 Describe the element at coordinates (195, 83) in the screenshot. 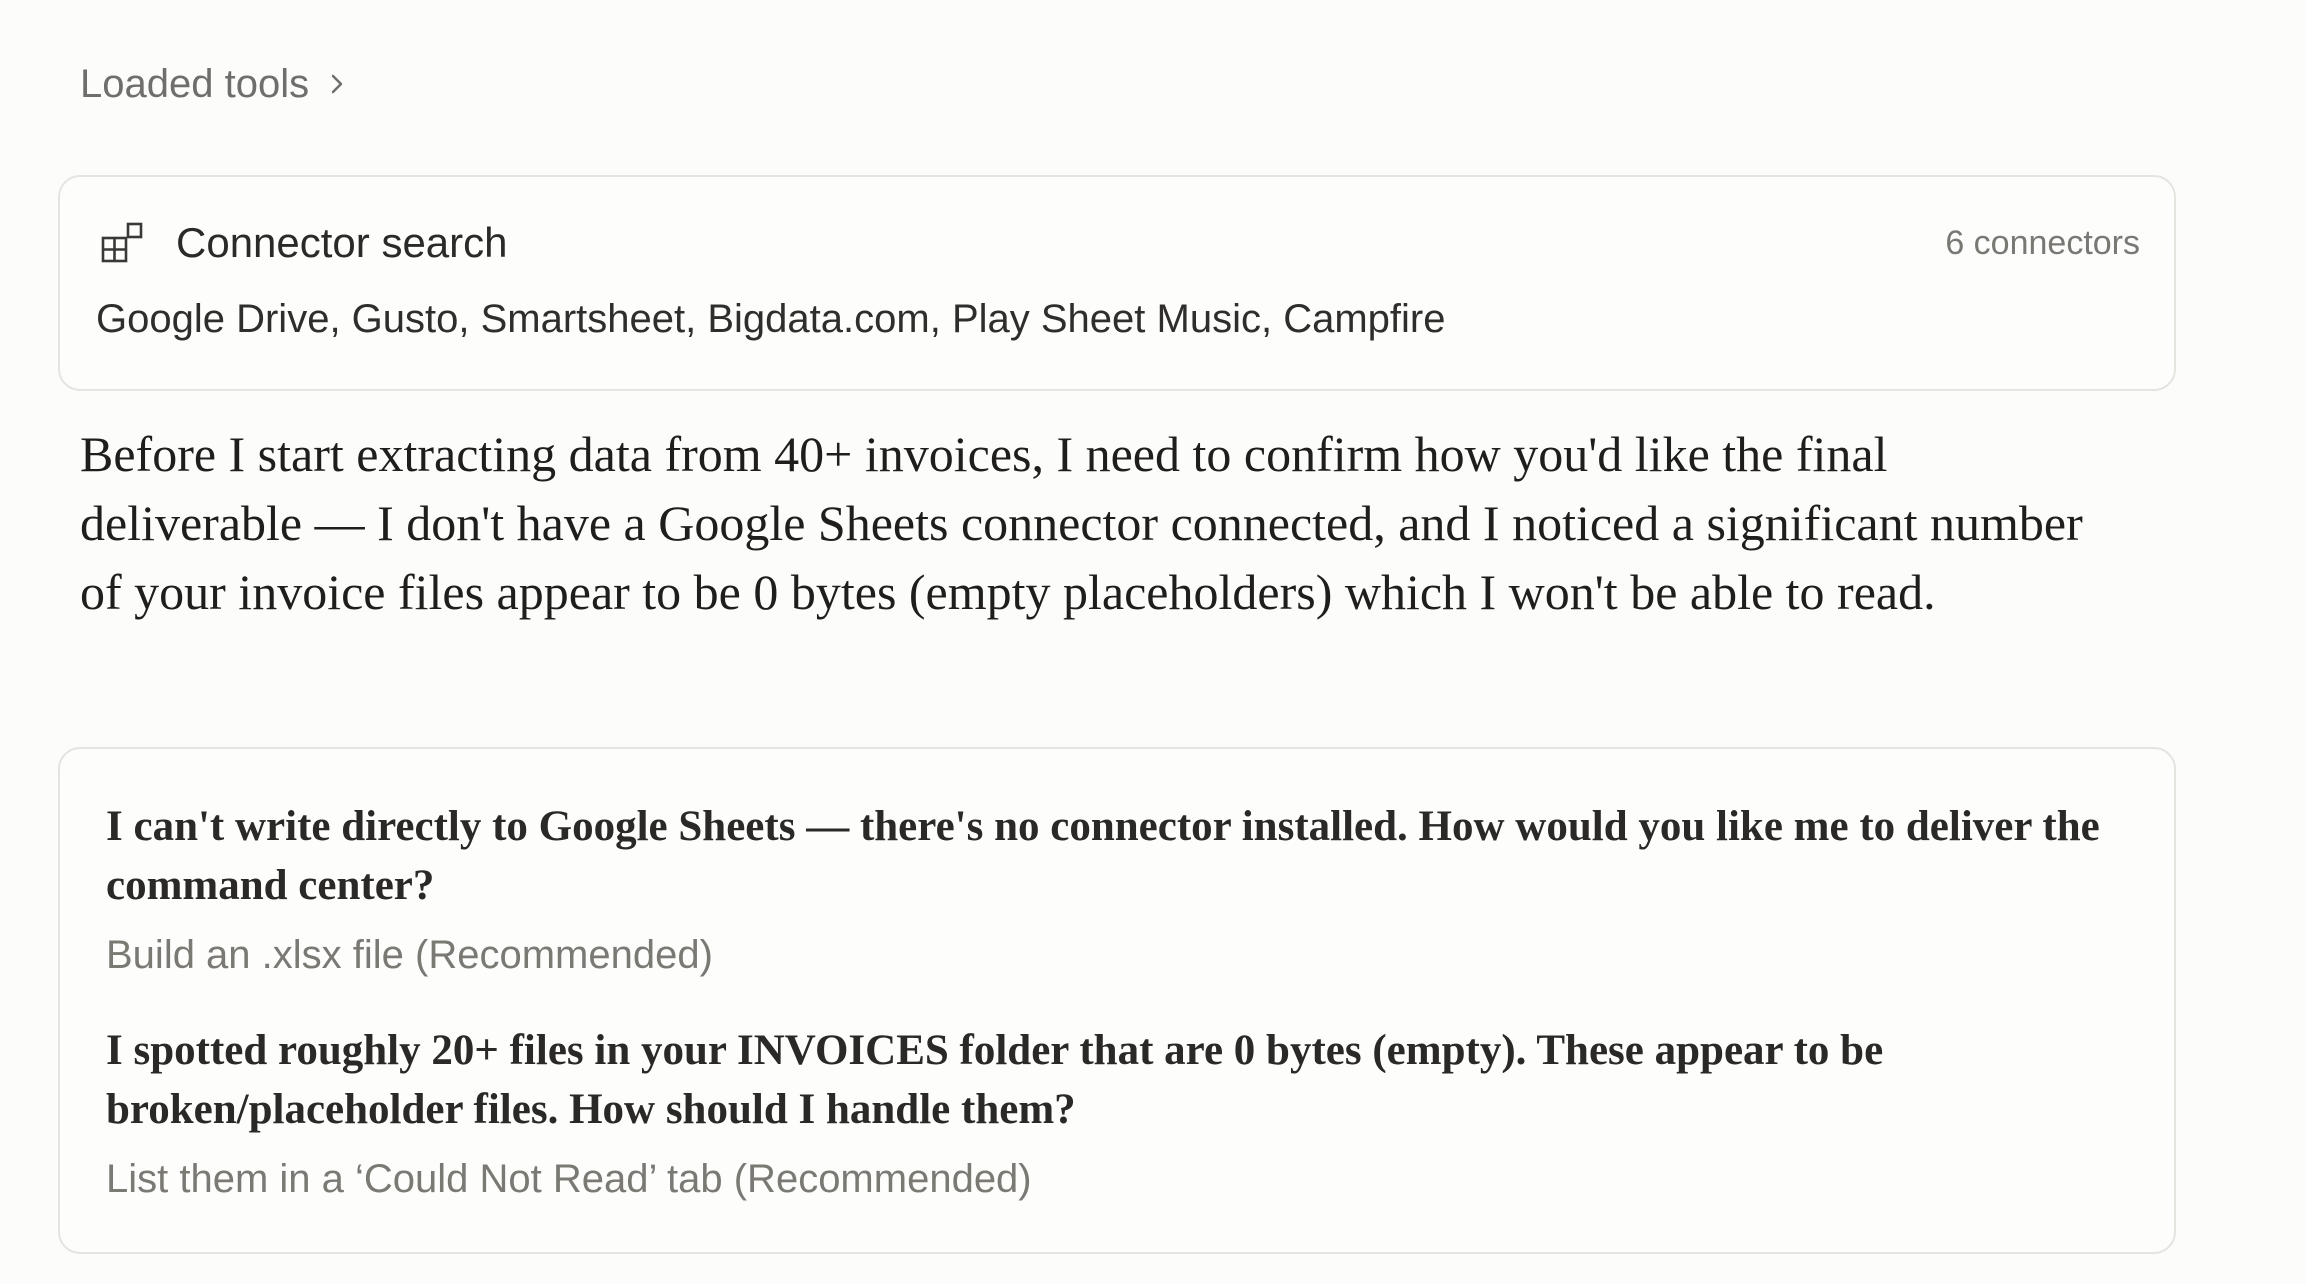

I see `loaded-tools-label: Loaded tools` at that location.